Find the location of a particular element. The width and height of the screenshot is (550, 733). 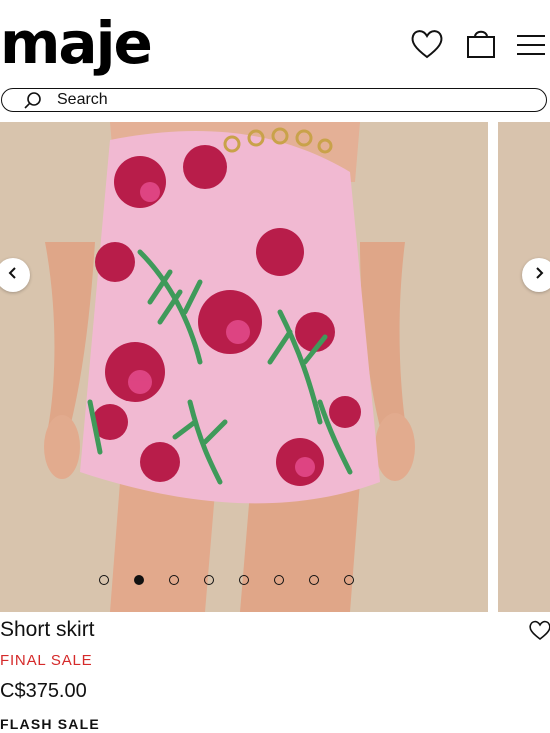

product-name: Short skirt is located at coordinates (47, 630).